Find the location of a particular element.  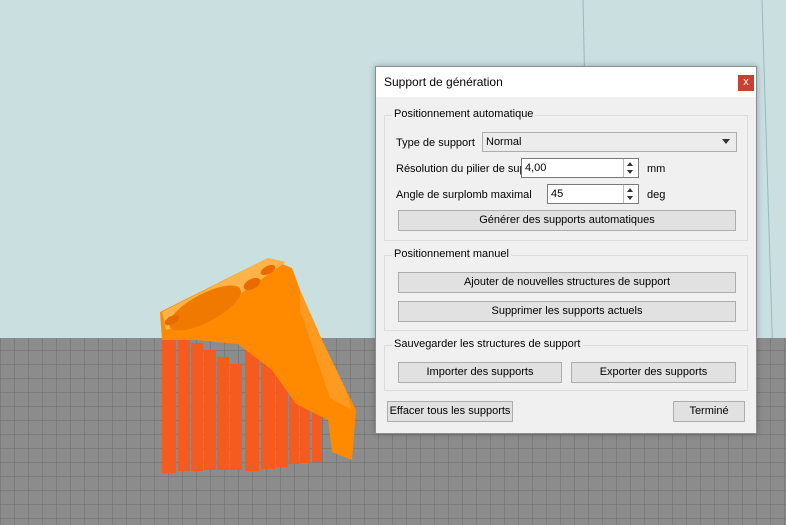

support-type-label: Type de support is located at coordinates (435, 143).